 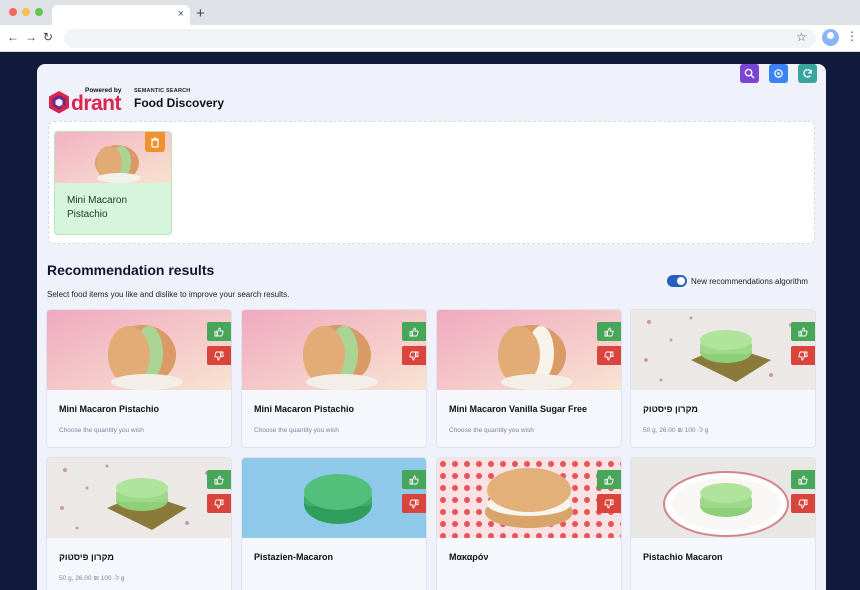 I want to click on selected-item-card: Mini Macaron Pistachio, so click(x=113, y=183).